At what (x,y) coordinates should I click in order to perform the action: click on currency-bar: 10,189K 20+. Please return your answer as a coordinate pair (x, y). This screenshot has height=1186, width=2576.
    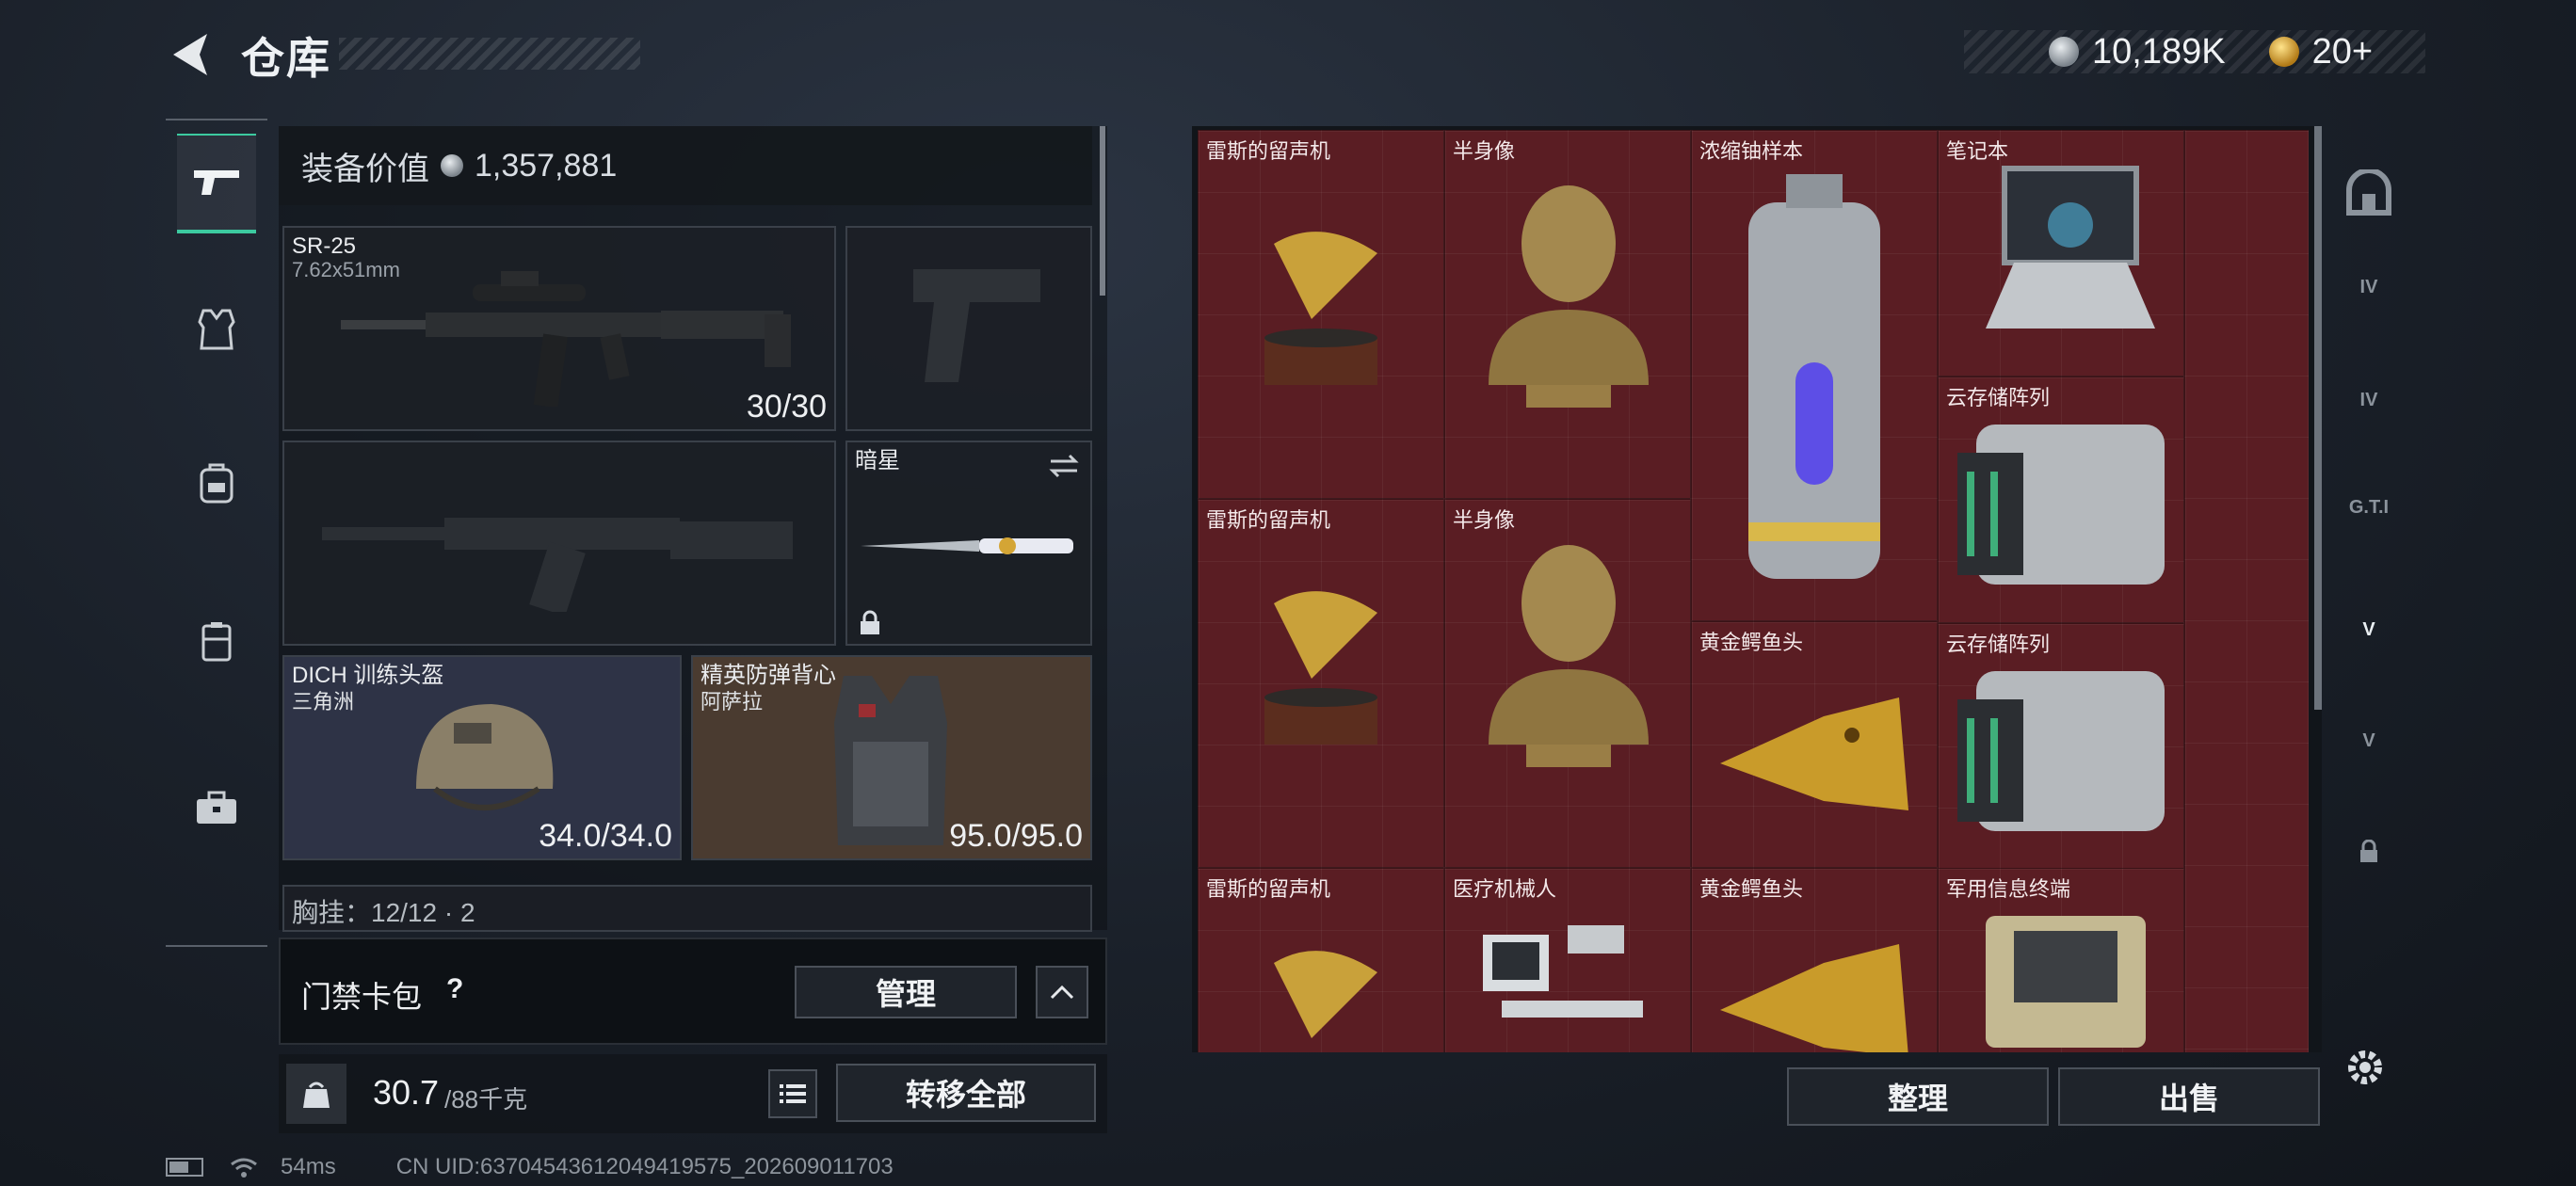
    Looking at the image, I should click on (2194, 51).